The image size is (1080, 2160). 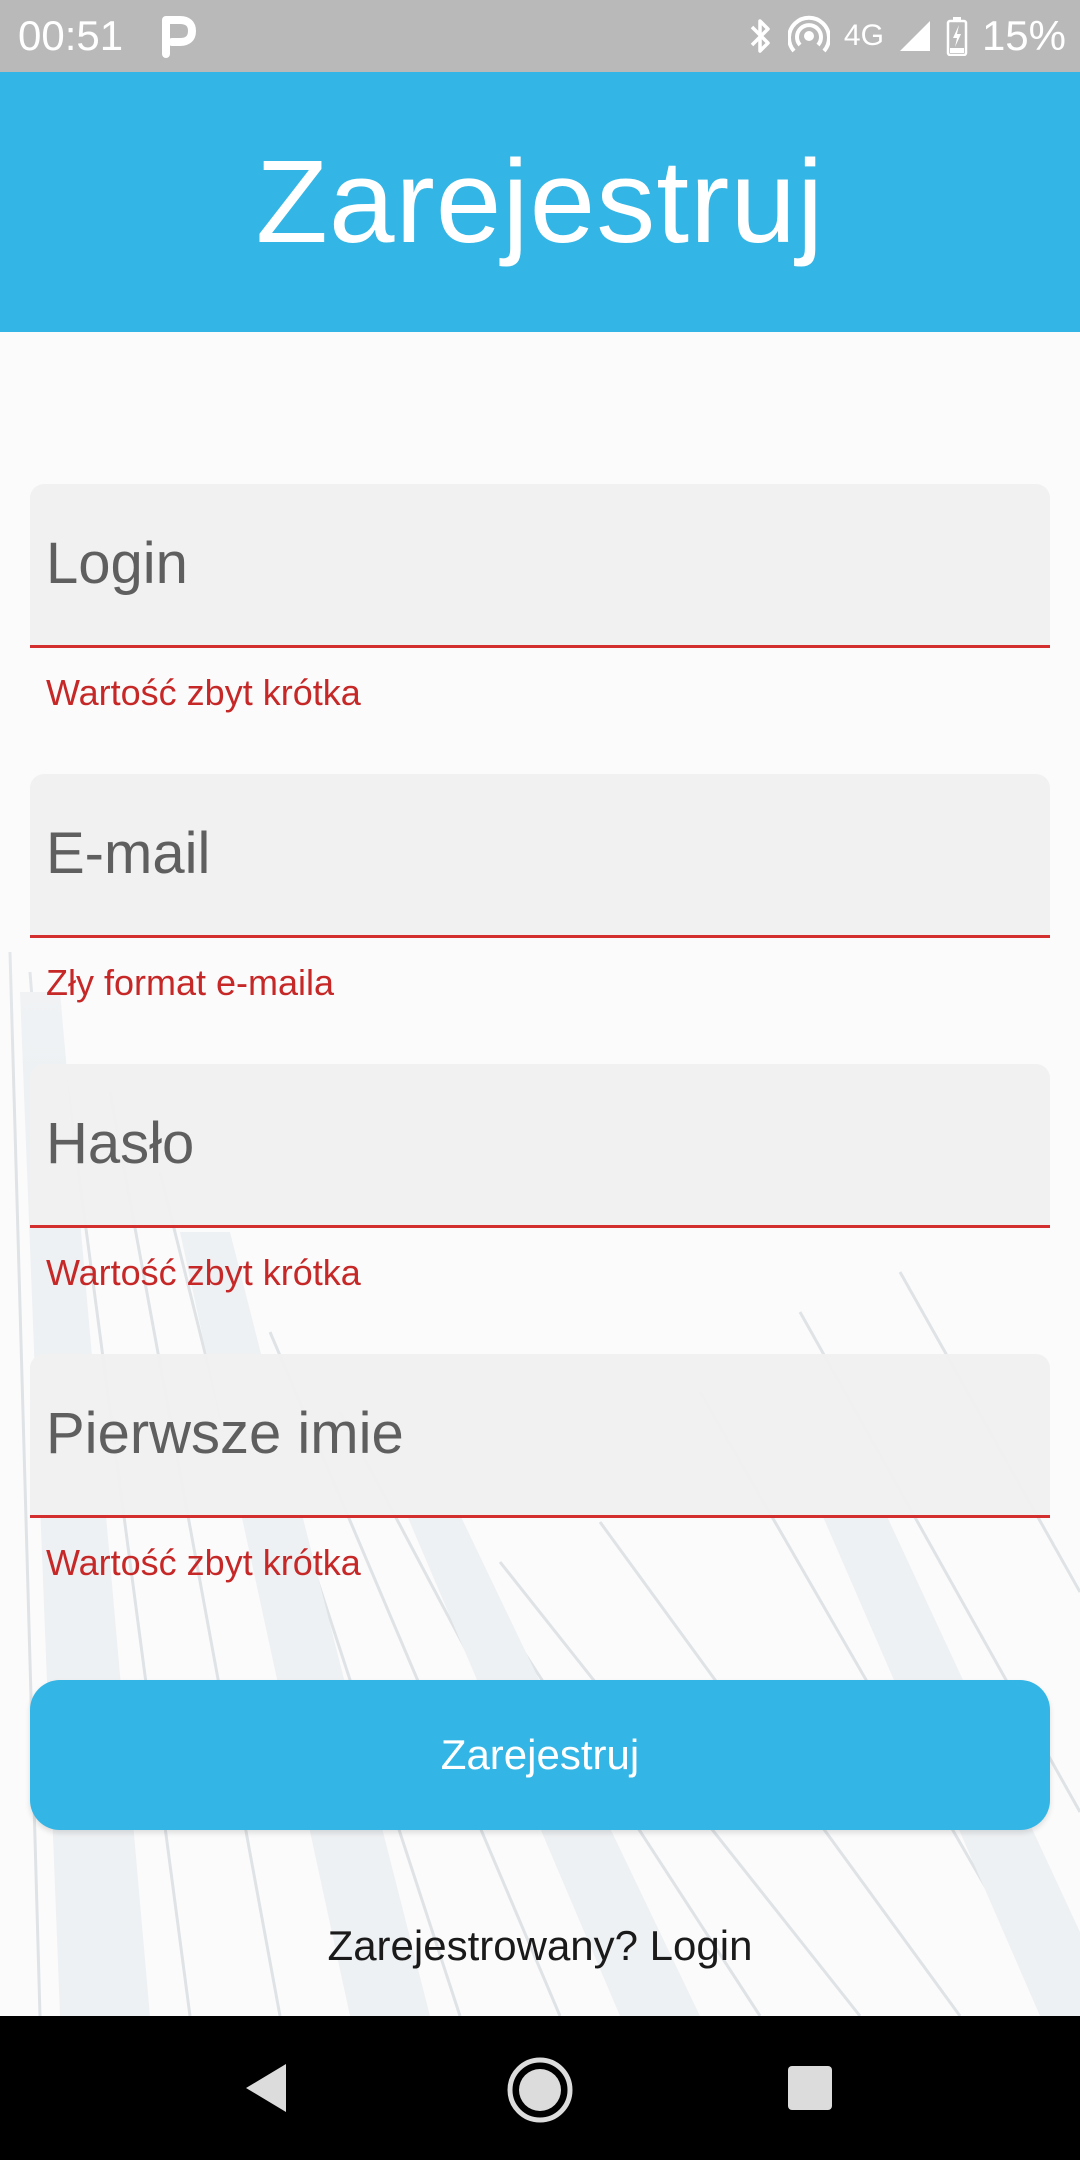 What do you see at coordinates (540, 566) in the screenshot?
I see `login-field: Login` at bounding box center [540, 566].